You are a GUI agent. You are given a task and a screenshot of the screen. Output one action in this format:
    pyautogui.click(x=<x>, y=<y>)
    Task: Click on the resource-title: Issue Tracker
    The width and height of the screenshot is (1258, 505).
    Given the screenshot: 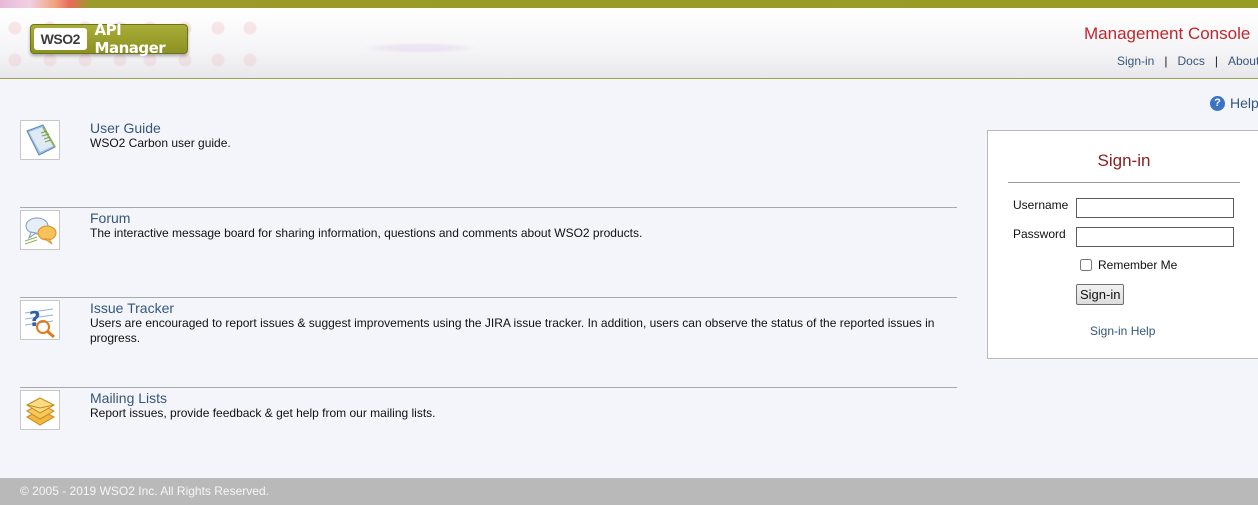 What is the action you would take?
    pyautogui.click(x=132, y=308)
    